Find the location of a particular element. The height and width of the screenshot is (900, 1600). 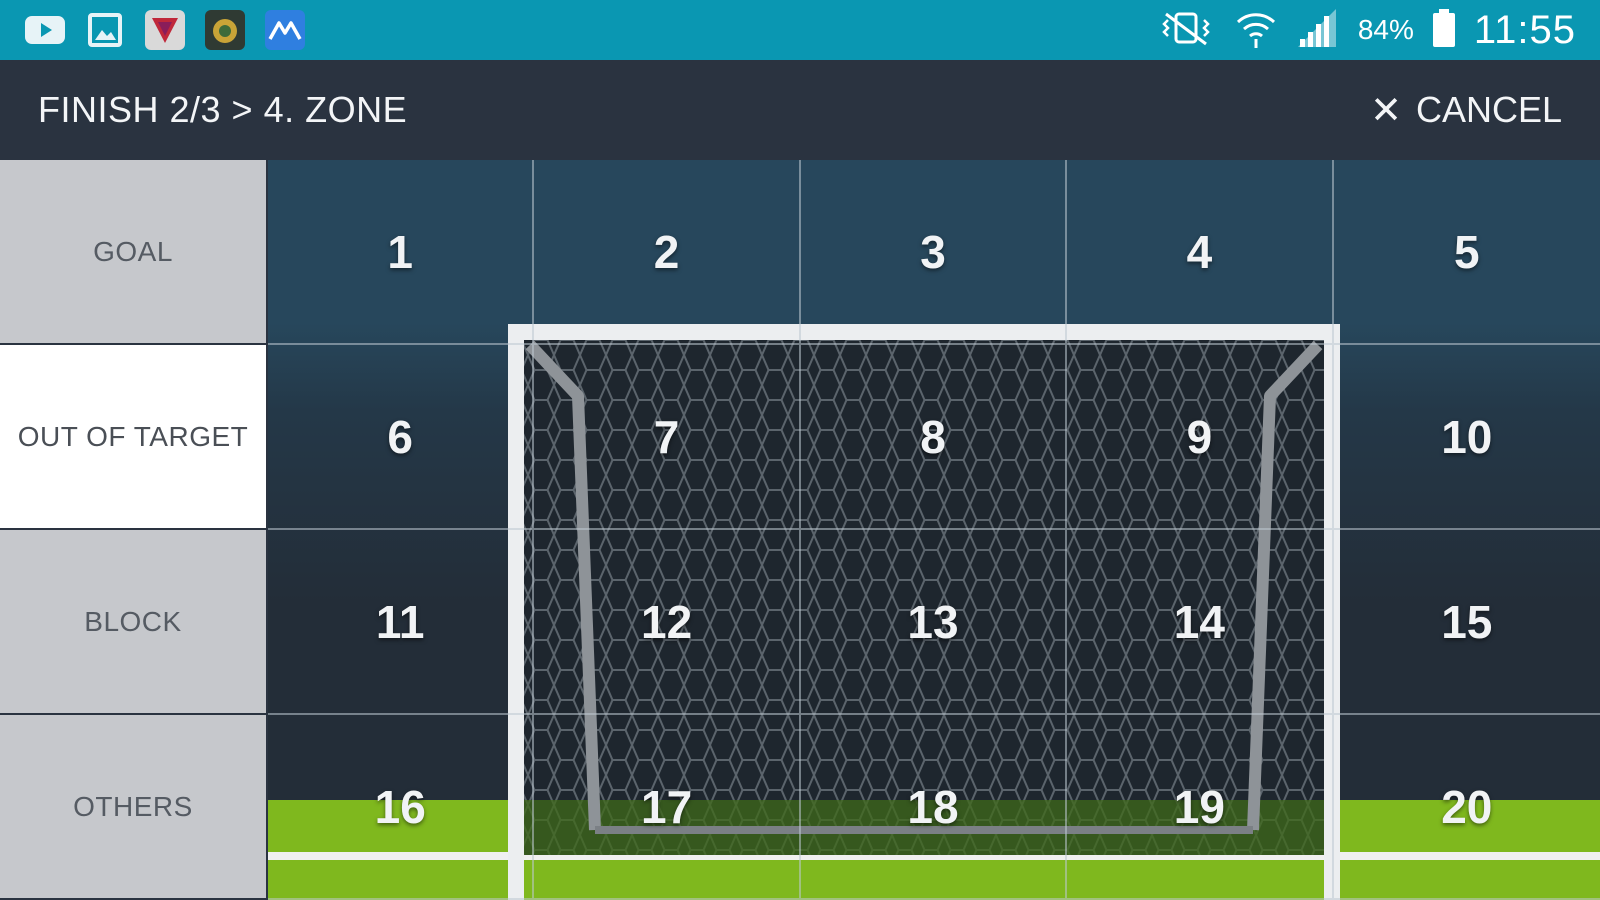

result-options: GOAL OUT OF TARGET BLOCK OTHERS is located at coordinates (134, 530).